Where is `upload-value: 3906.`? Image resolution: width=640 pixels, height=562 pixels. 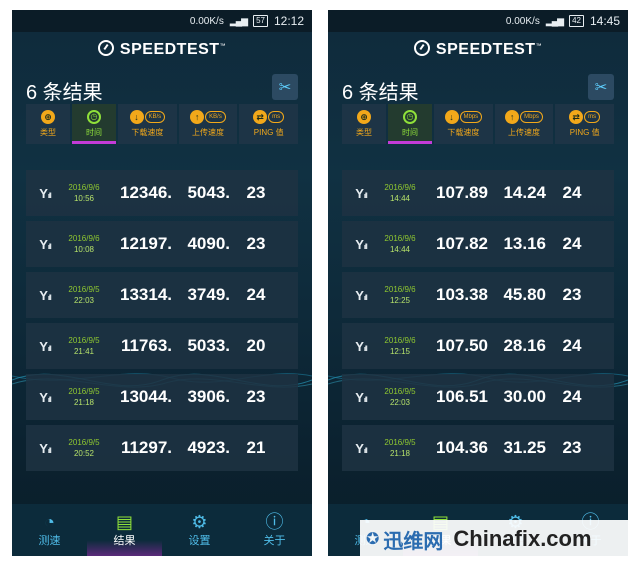 upload-value: 3906. is located at coordinates (208, 396).